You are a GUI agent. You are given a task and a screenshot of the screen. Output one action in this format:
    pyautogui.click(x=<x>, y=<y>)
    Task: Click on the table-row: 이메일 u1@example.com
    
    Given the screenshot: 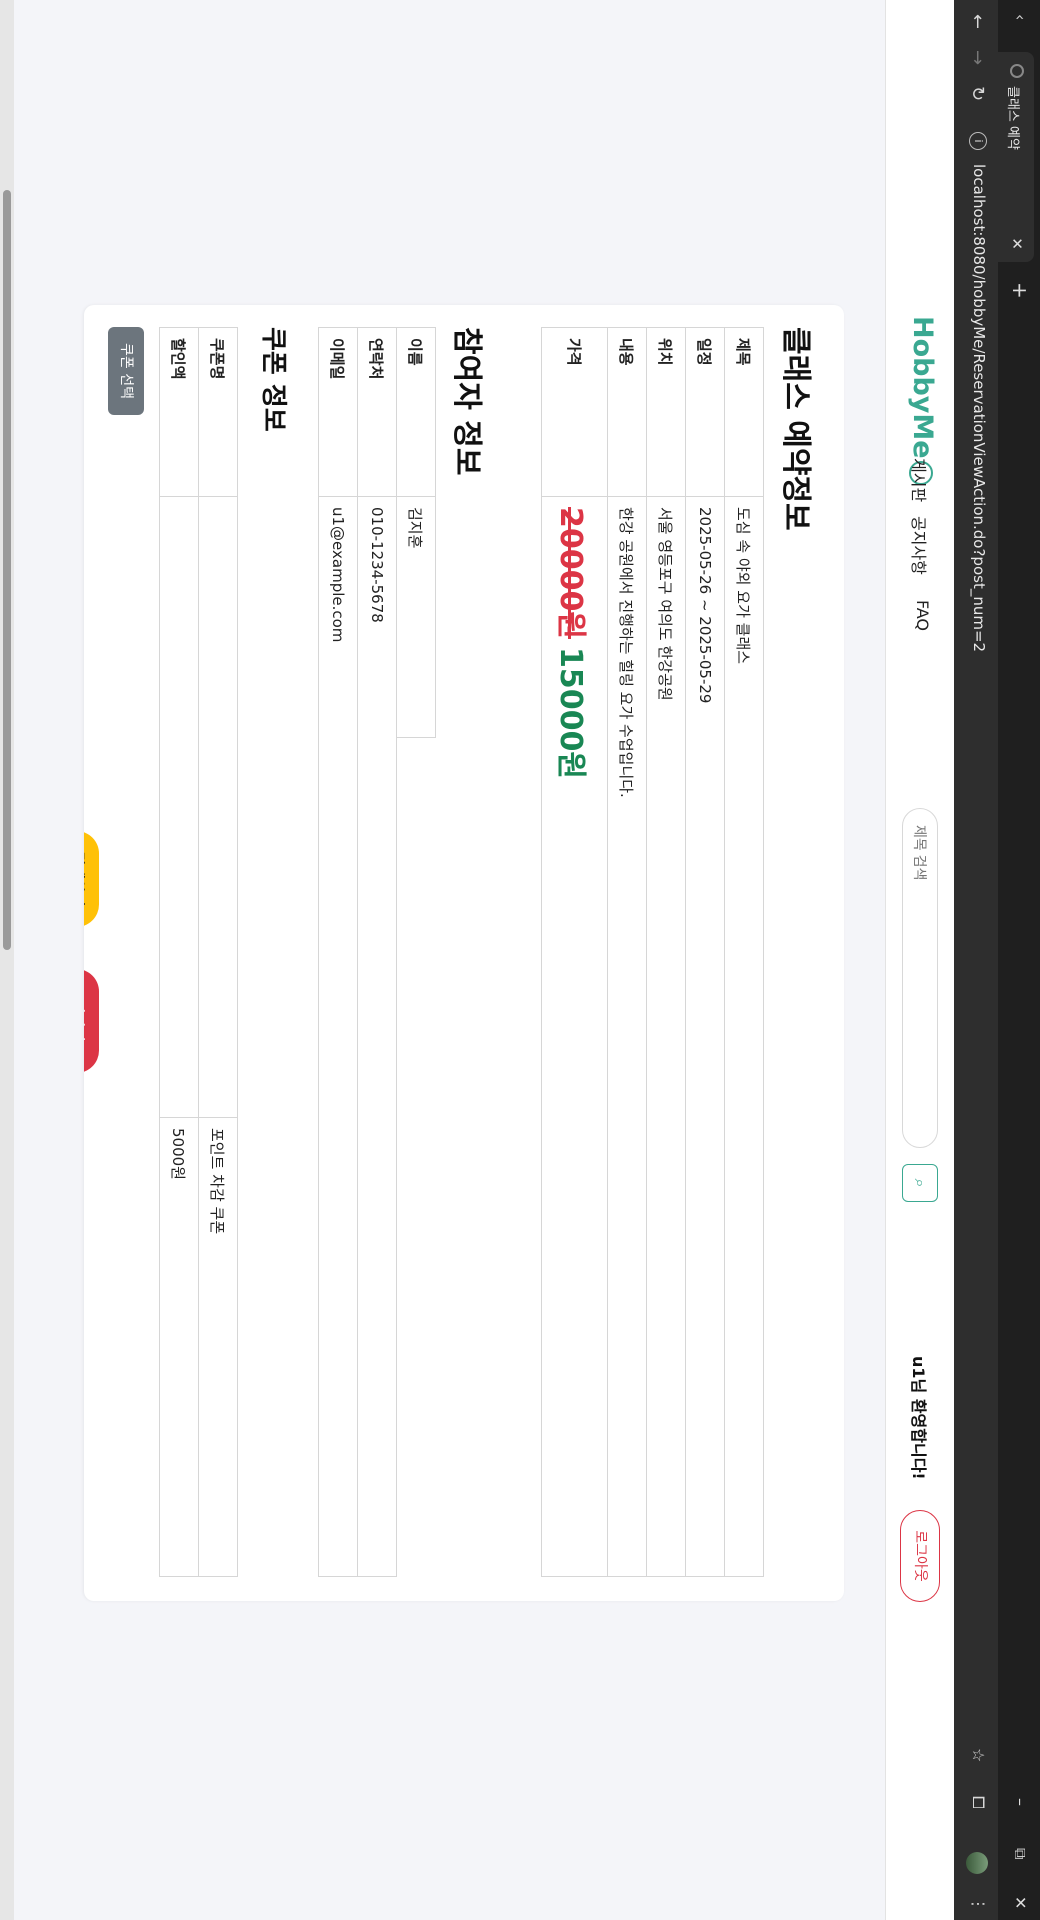 What is the action you would take?
    pyautogui.click(x=338, y=952)
    